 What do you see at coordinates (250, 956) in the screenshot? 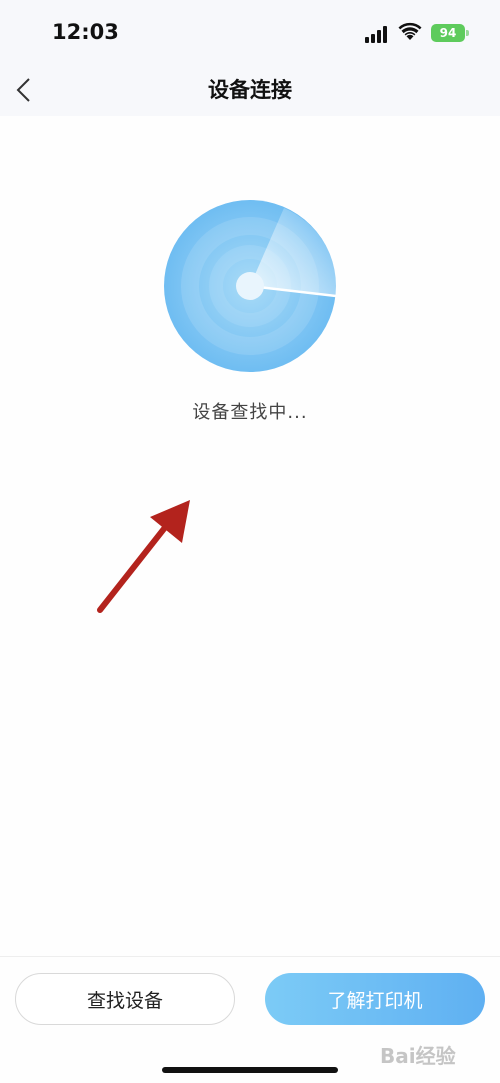
I see `bottom-divider` at bounding box center [250, 956].